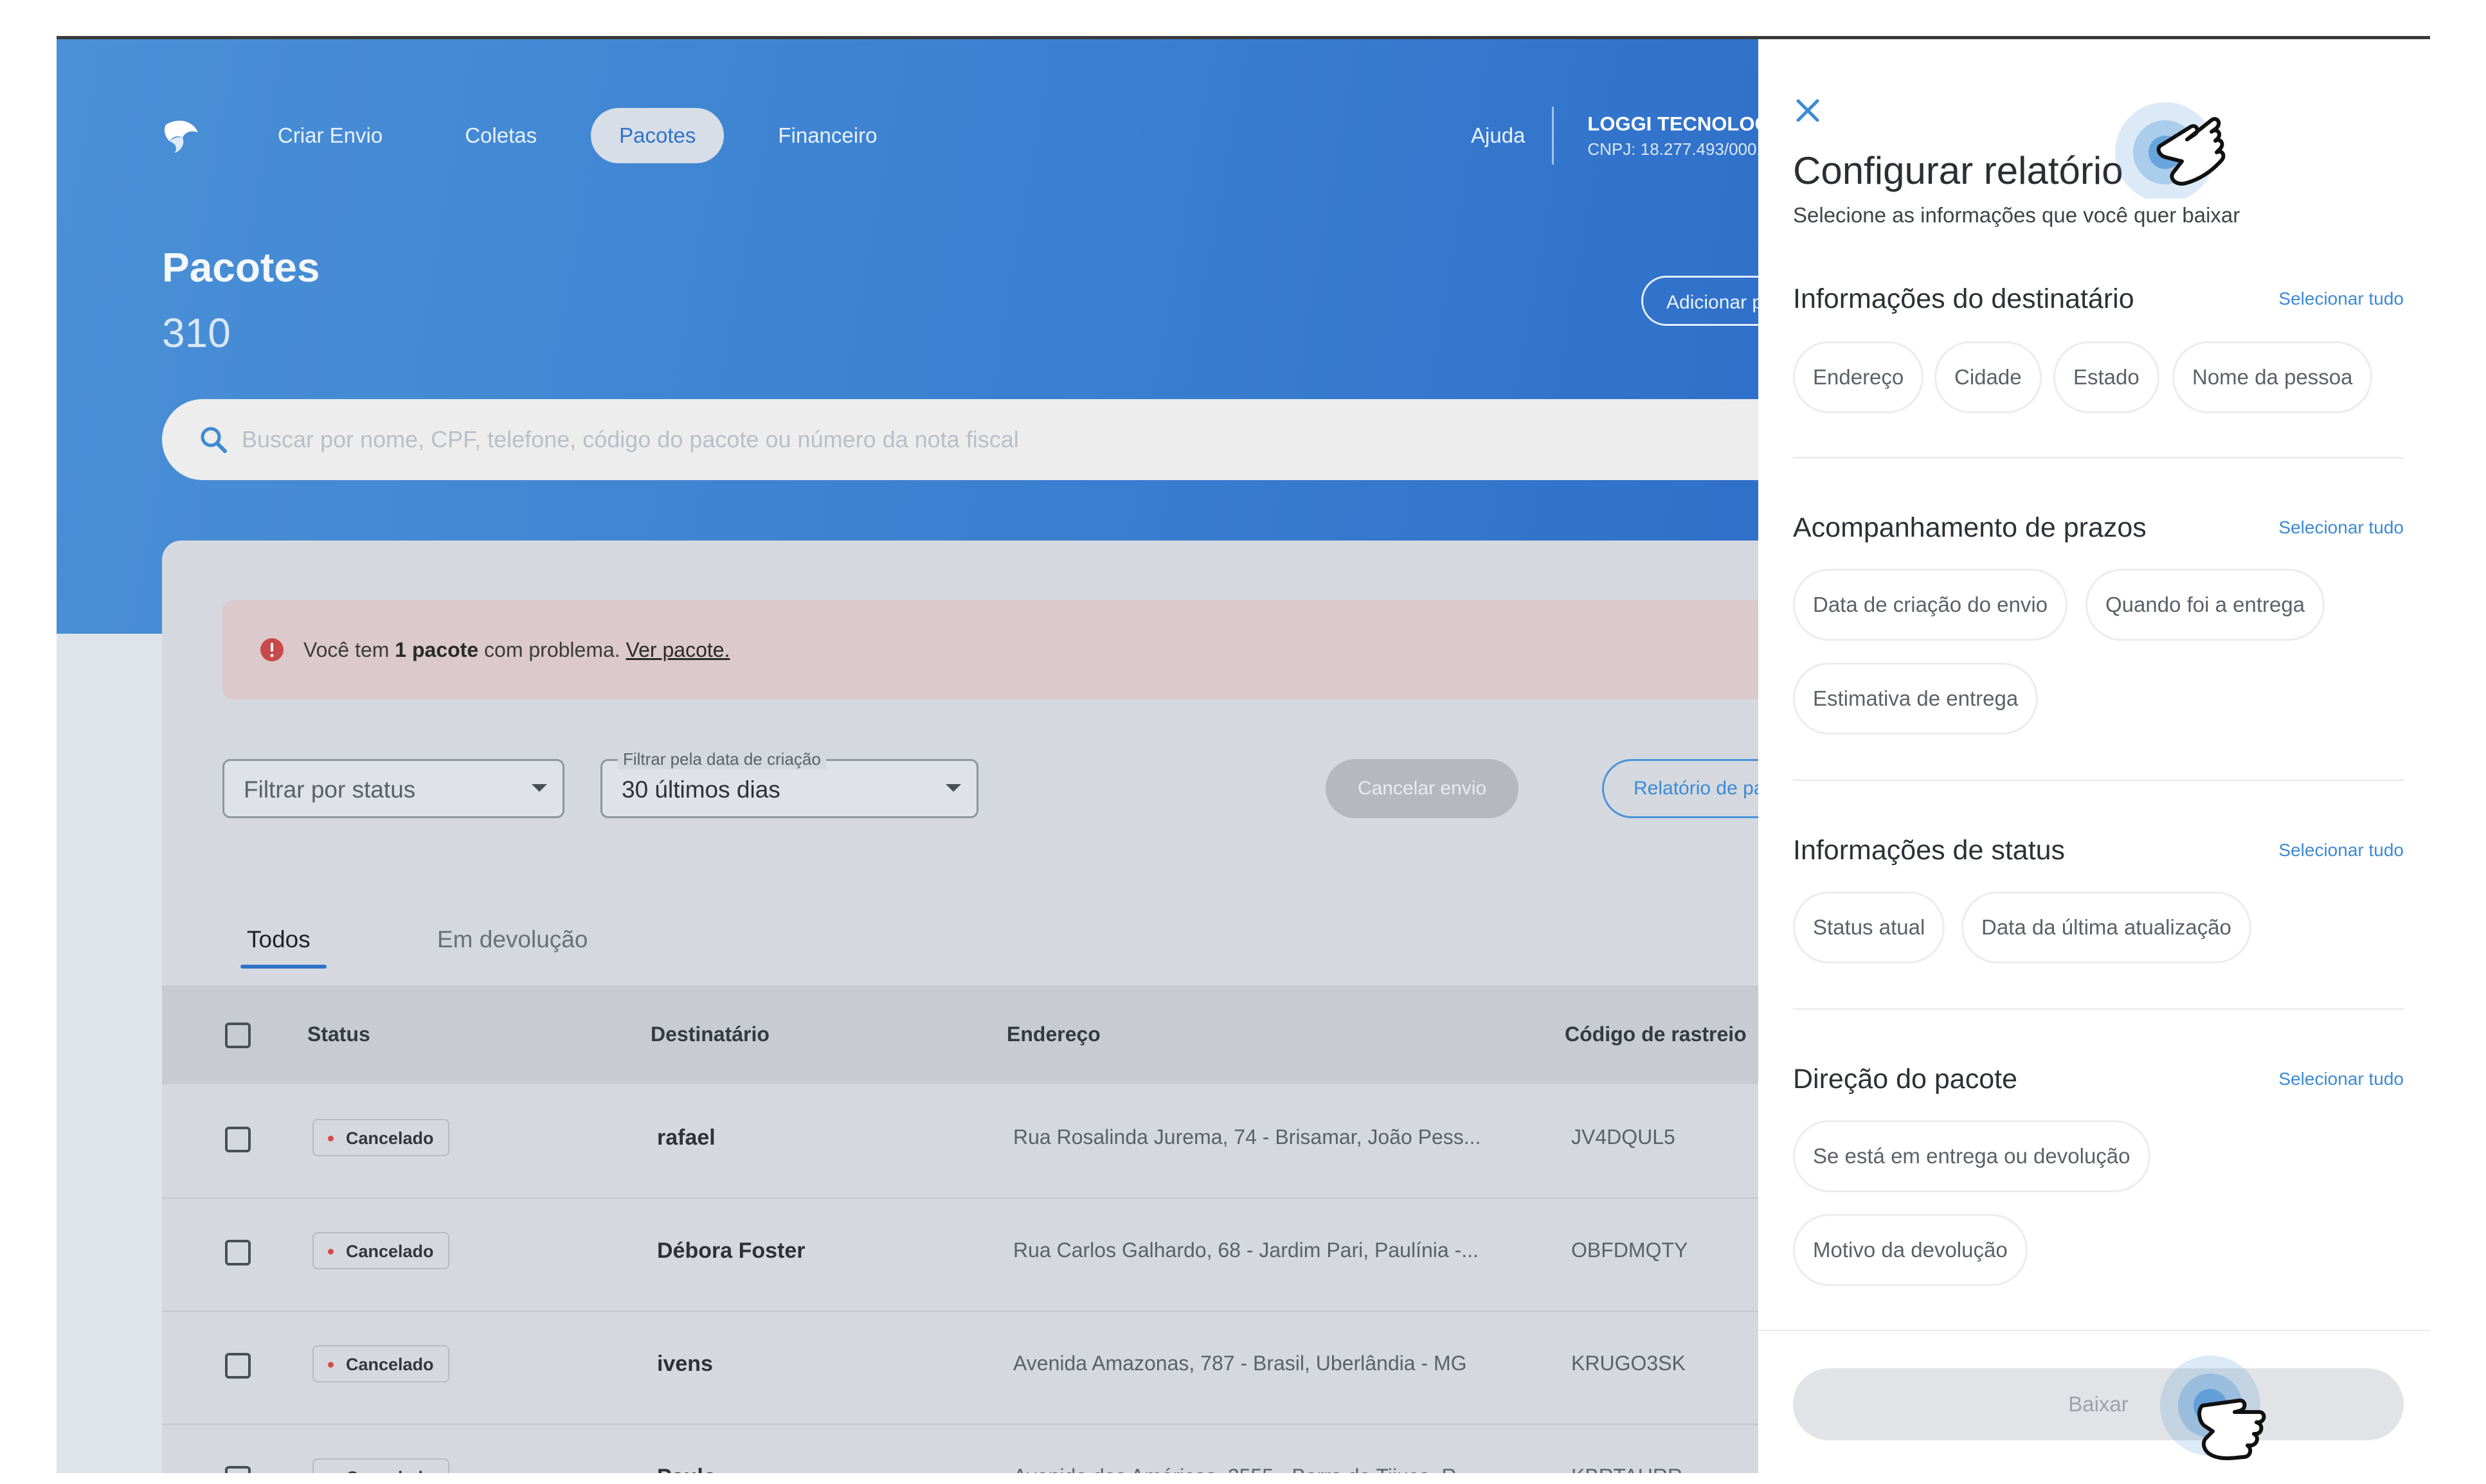 This screenshot has width=2486, height=1484. Describe the element at coordinates (1629, 1250) in the screenshot. I see `tracking-code: OBFDMQTY` at that location.